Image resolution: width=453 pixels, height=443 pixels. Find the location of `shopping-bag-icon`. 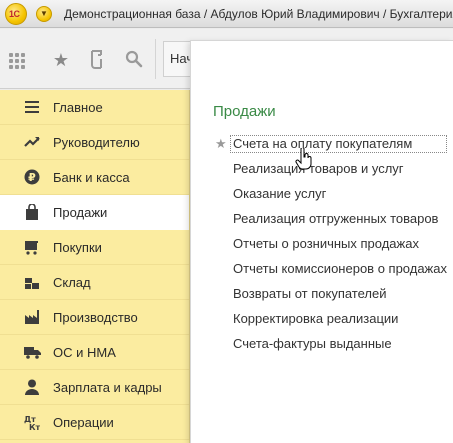

shopping-bag-icon is located at coordinates (32, 212).